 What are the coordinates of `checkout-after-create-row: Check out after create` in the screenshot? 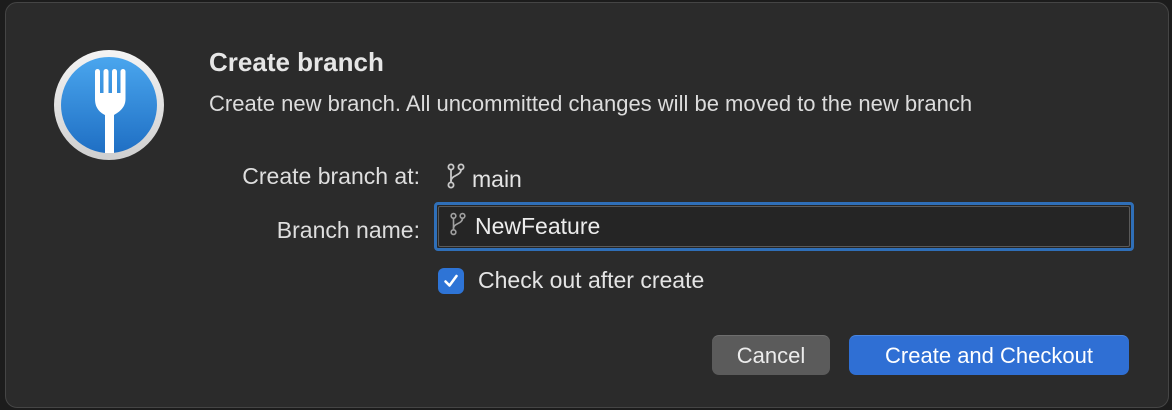 It's located at (571, 280).